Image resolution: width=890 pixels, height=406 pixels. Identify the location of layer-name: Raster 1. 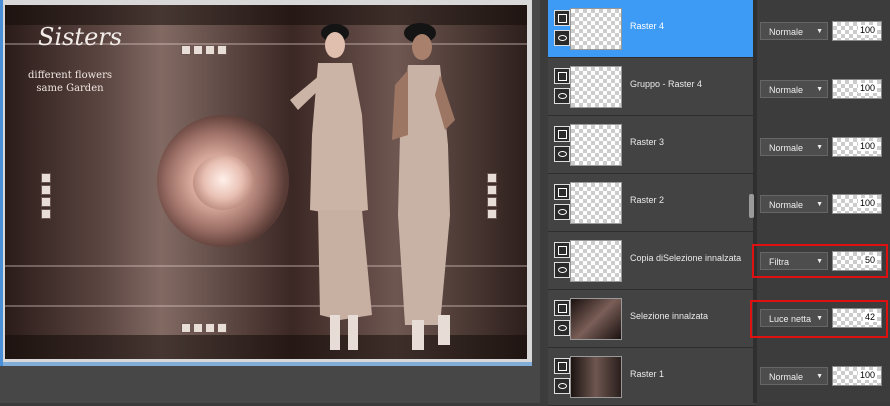
(647, 374).